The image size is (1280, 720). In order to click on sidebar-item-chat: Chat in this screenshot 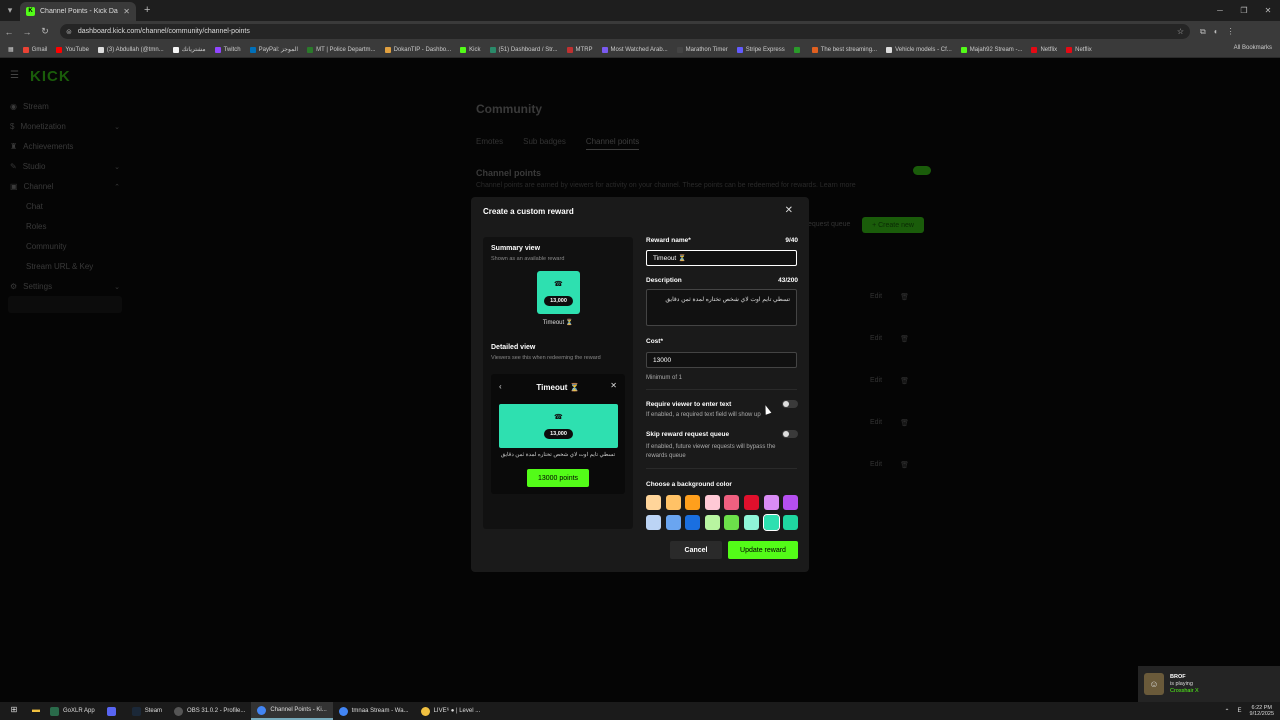, I will do `click(34, 206)`.